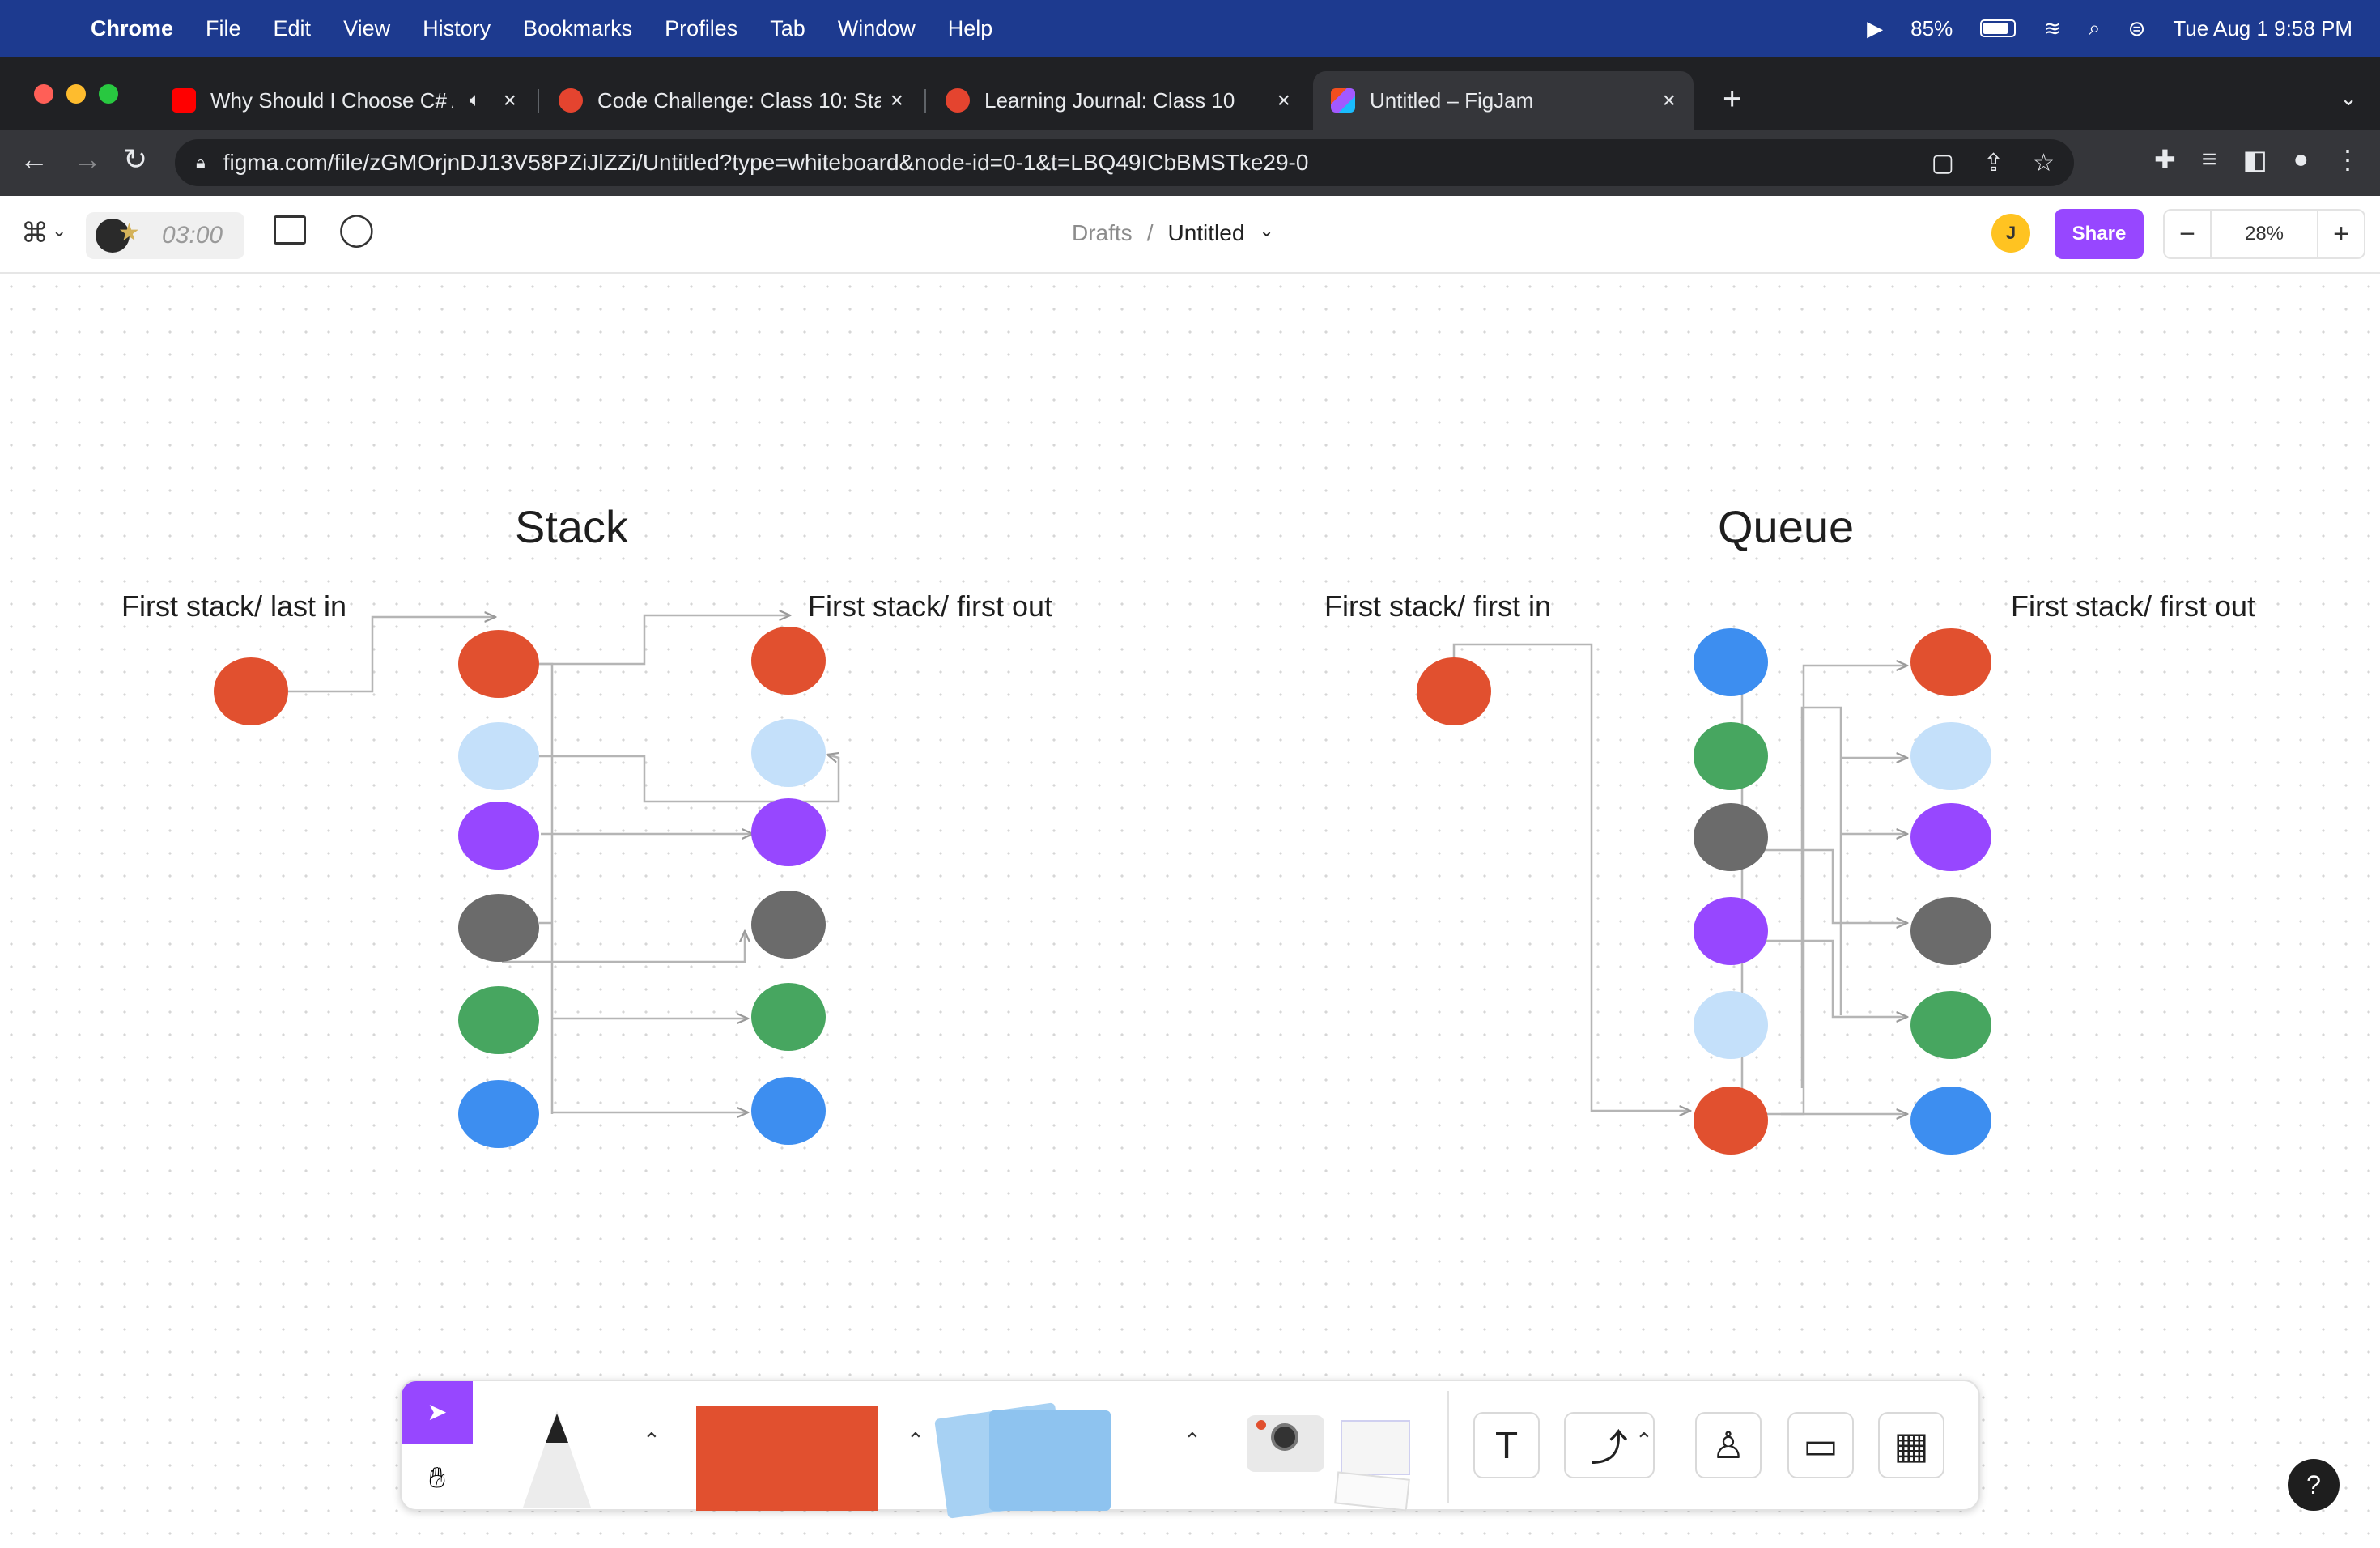  Describe the element at coordinates (2137, 29) in the screenshot. I see `control-center-icon: ⊜` at that location.